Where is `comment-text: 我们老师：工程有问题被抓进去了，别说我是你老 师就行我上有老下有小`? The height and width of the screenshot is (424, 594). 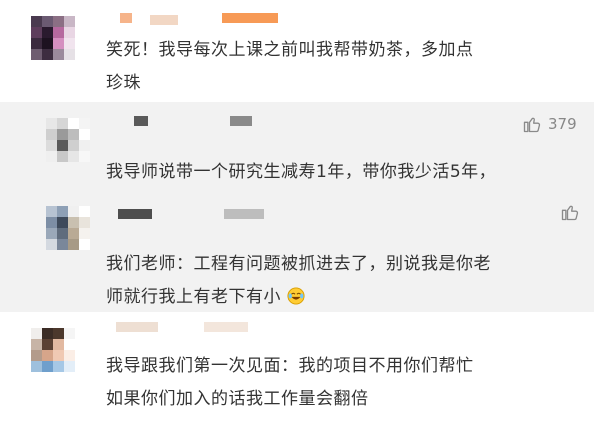
comment-text: 我们老师：工程有问题被抓进去了，别说我是你老 师就行我上有老下有小 is located at coordinates (341, 281).